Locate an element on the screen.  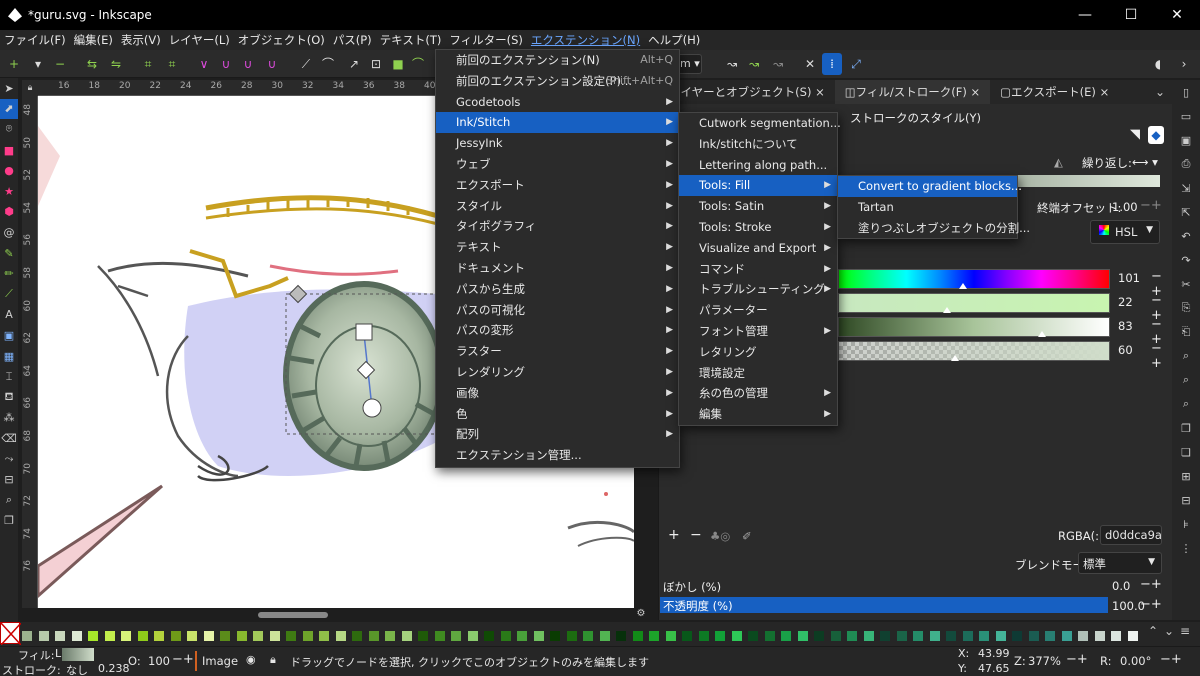
menu-3: レイヤー(L) is located at coordinates (199, 40).